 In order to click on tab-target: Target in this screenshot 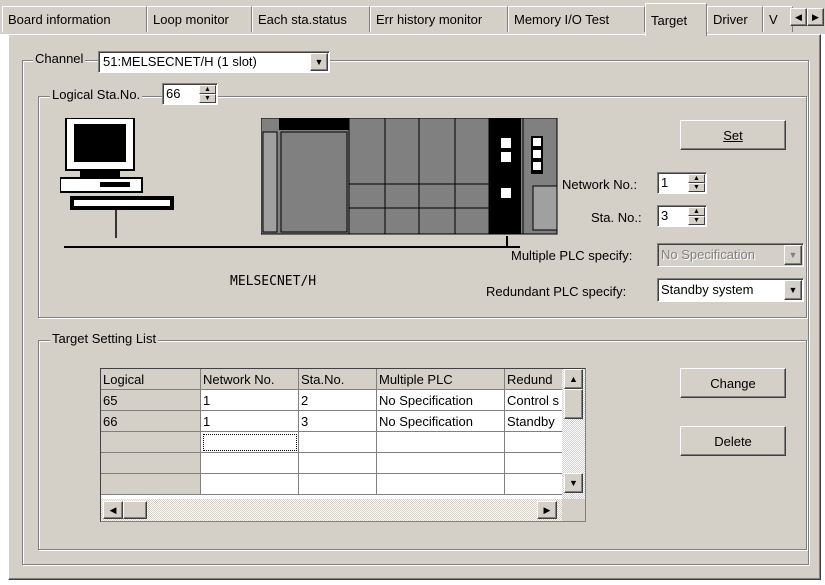, I will do `click(676, 19)`.